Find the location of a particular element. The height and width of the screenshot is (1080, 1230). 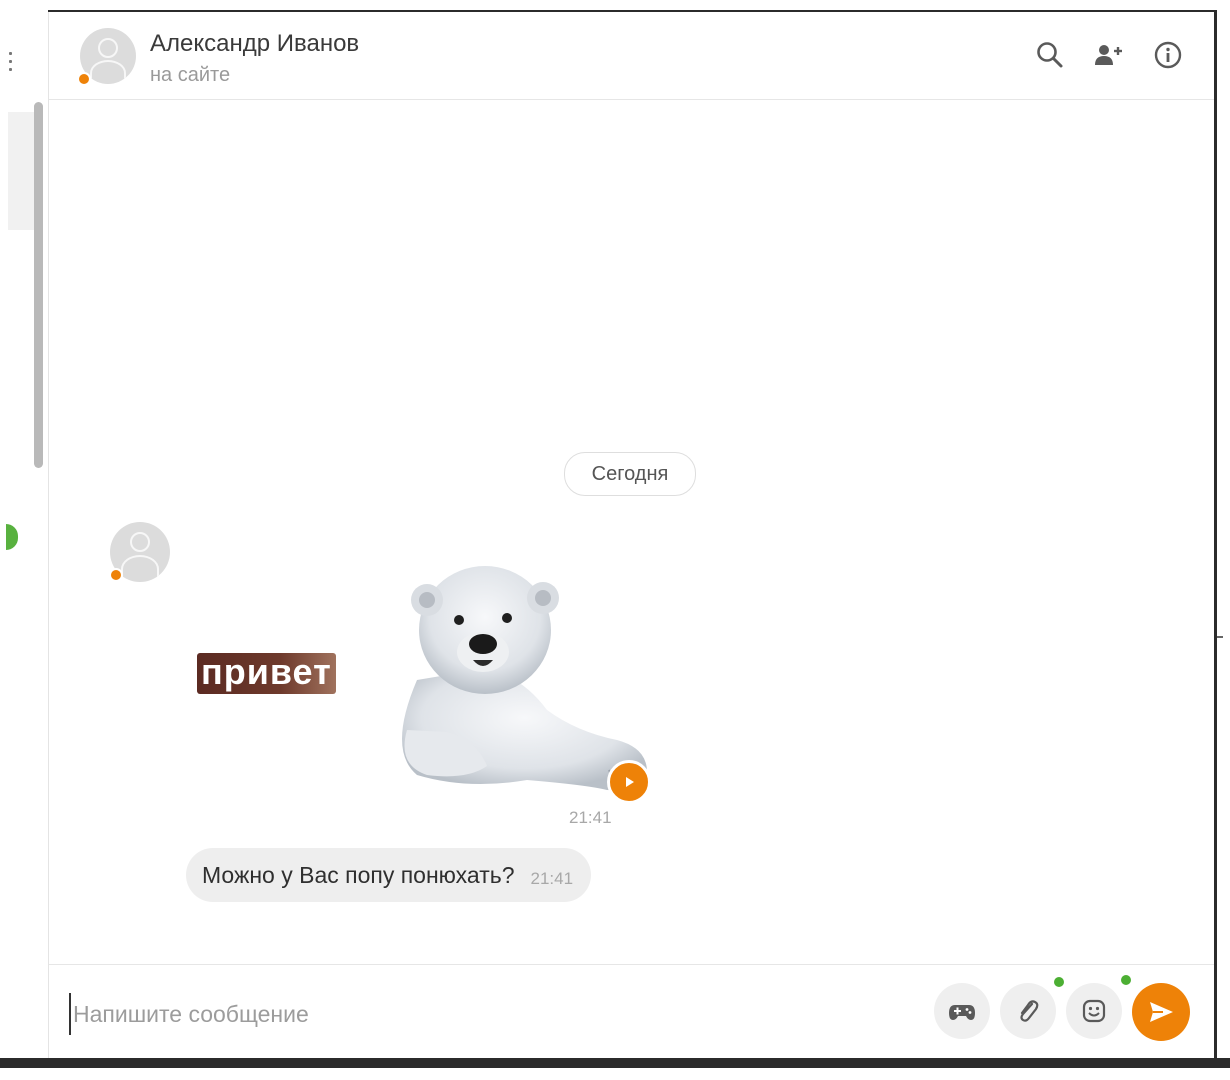

emoji-icon is located at coordinates (1094, 1011).